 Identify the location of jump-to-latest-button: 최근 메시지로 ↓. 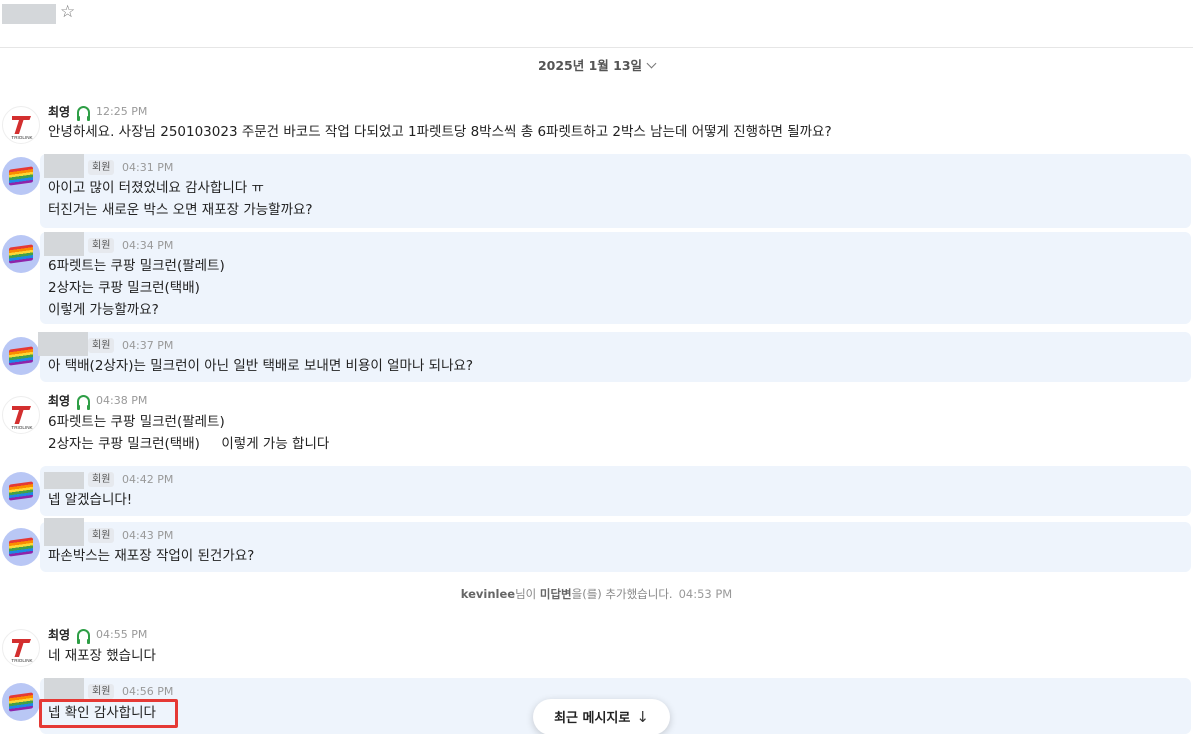
(601, 716).